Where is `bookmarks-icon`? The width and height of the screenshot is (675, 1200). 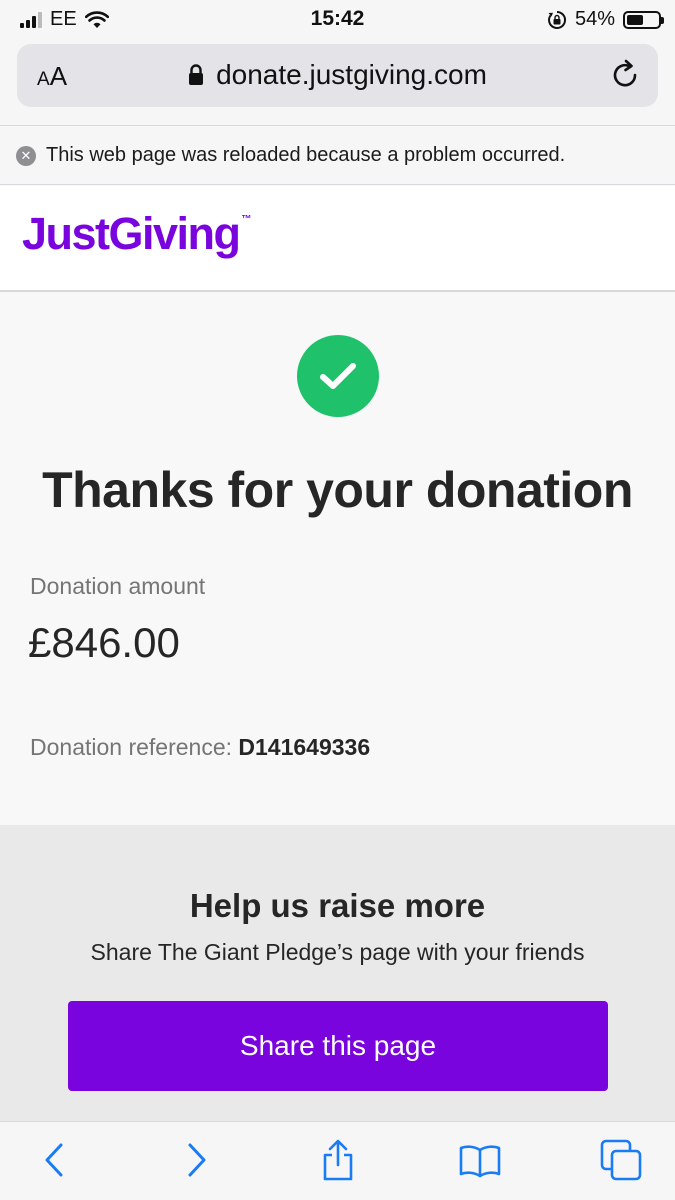 bookmarks-icon is located at coordinates (480, 1160).